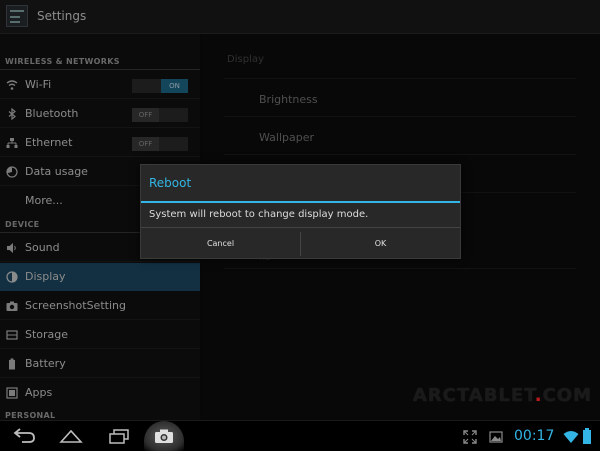 This screenshot has width=600, height=451. I want to click on system-bar: 00:17, so click(300, 435).